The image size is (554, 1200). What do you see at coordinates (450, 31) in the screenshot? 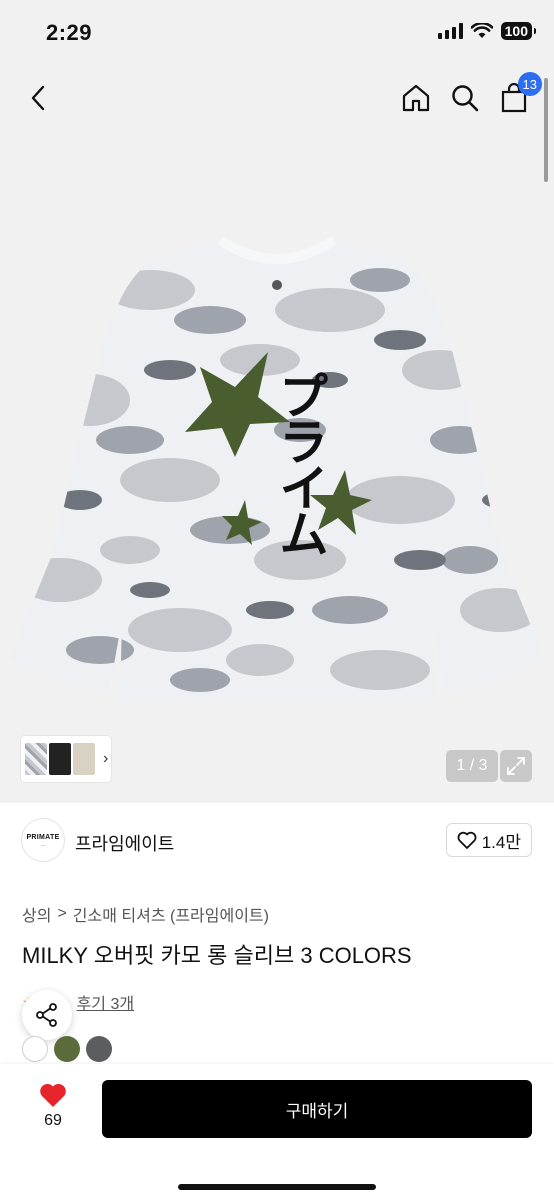
I see `signal-icon` at bounding box center [450, 31].